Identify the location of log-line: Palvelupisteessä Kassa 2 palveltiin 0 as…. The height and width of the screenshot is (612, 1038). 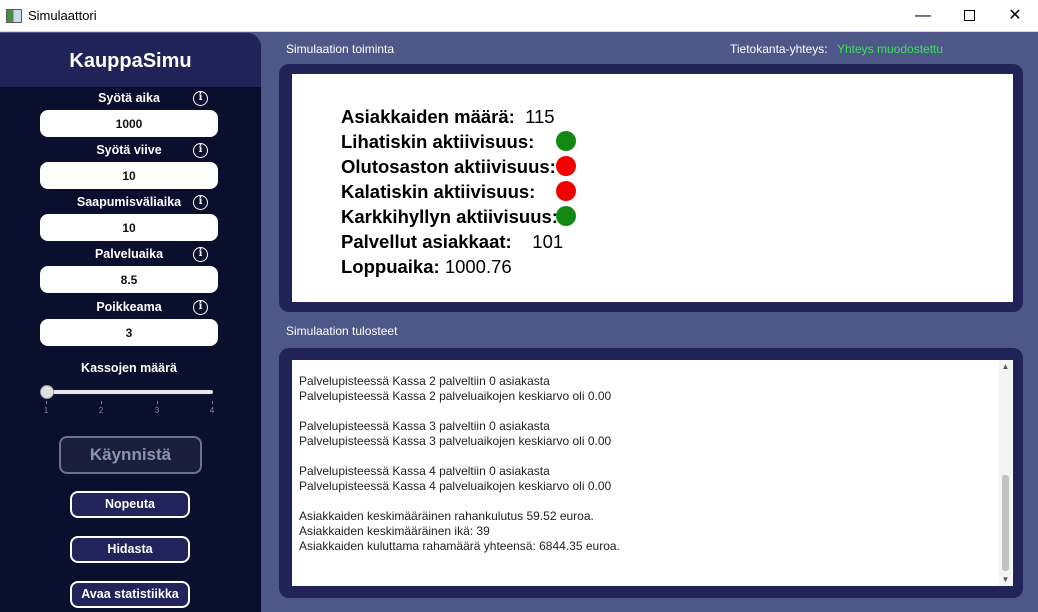
(424, 381).